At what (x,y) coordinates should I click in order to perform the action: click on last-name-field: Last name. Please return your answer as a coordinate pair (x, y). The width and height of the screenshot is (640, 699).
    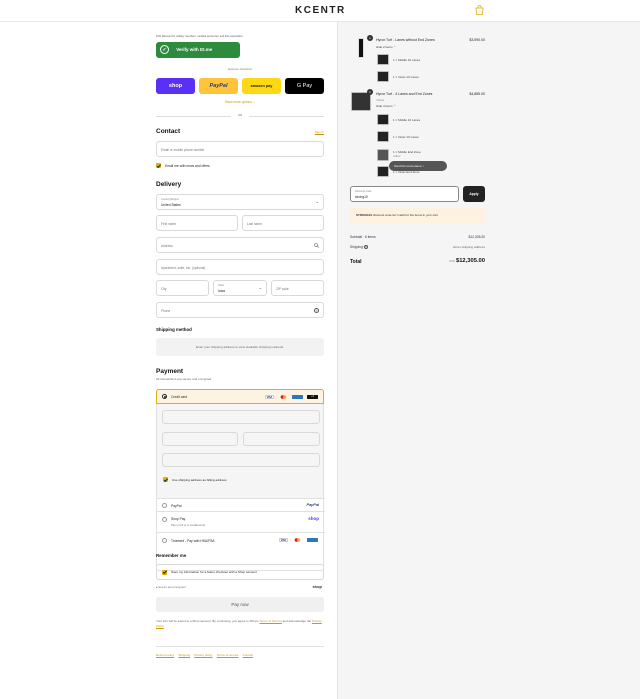
    Looking at the image, I should click on (283, 223).